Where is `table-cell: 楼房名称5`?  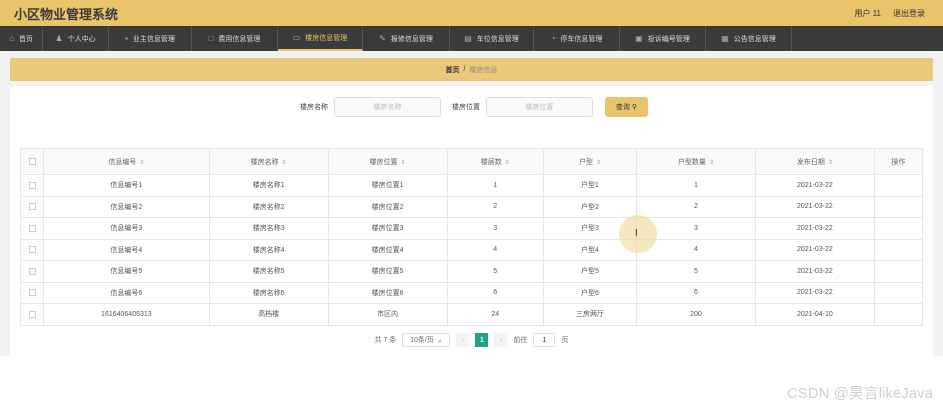
table-cell: 楼房名称5 is located at coordinates (268, 271).